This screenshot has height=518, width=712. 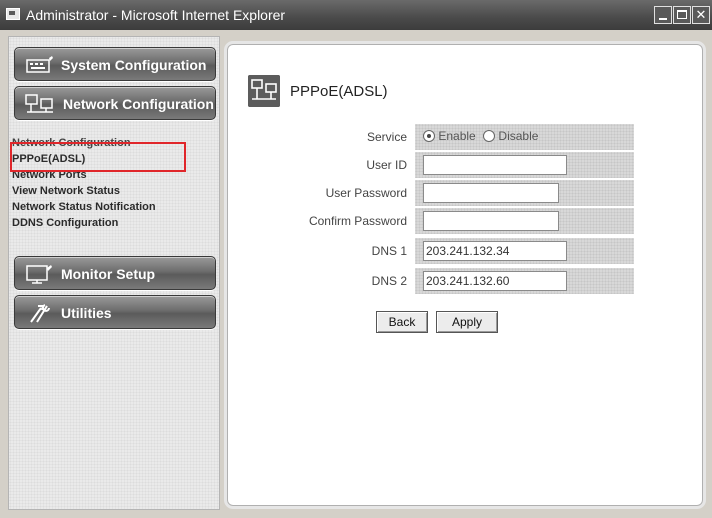 I want to click on dns1-cell, so click(x=524, y=251).